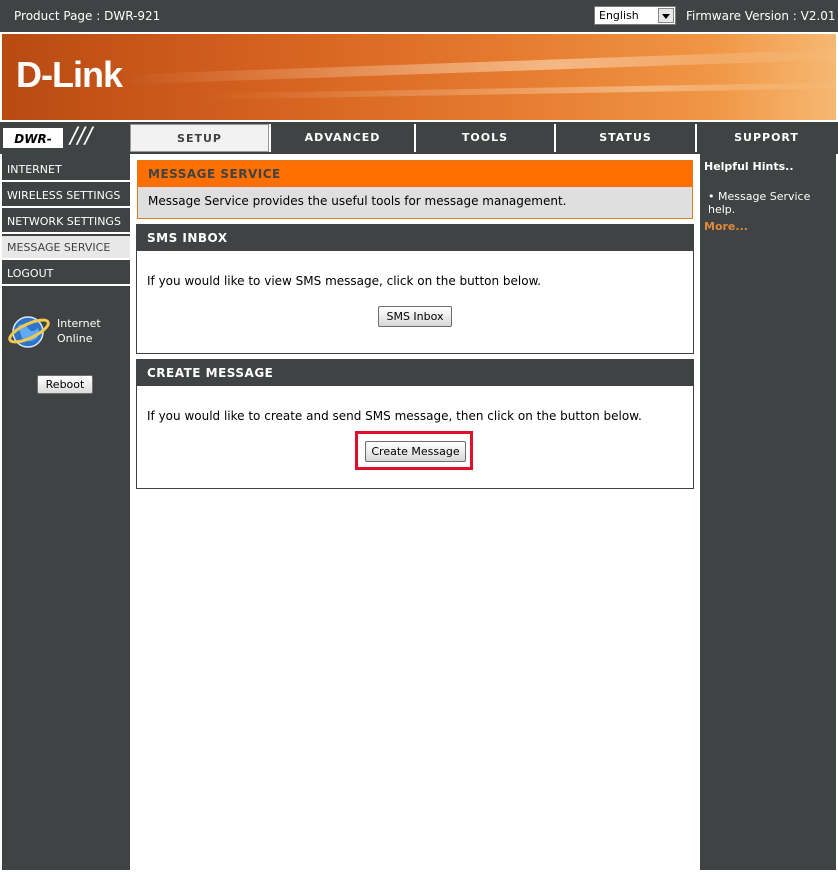 This screenshot has width=838, height=872. I want to click on internet-status-line1: Internet, so click(79, 323).